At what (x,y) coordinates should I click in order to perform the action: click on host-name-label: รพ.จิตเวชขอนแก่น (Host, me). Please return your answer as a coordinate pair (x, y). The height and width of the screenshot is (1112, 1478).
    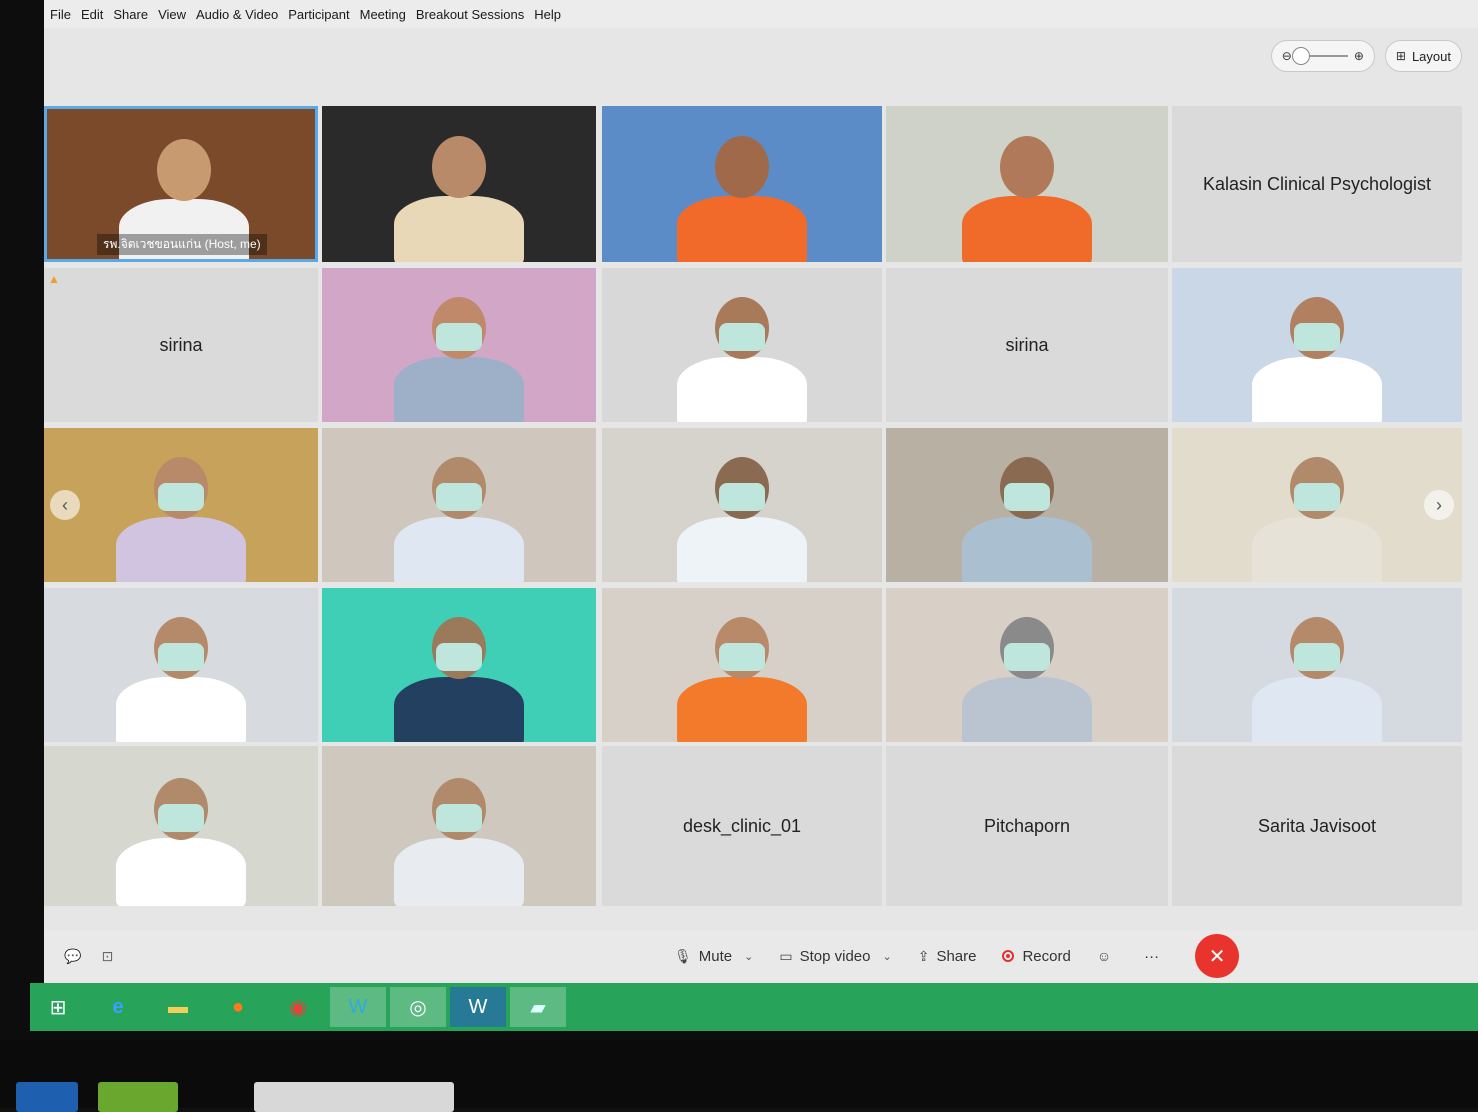
    Looking at the image, I should click on (182, 244).